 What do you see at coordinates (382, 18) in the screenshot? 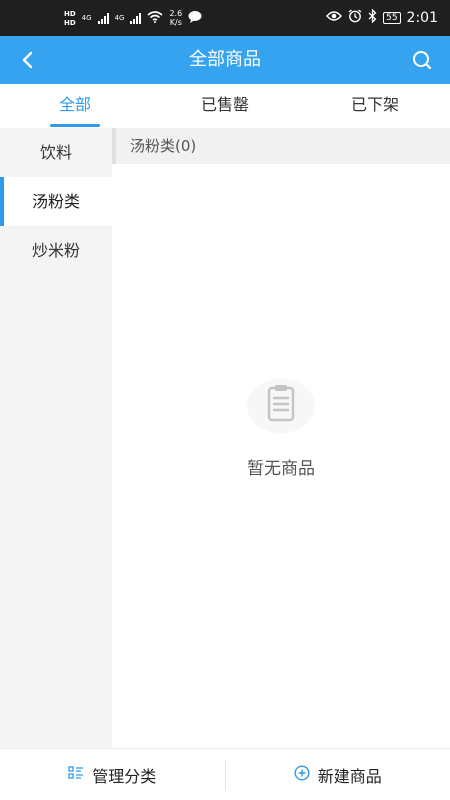
I see `status-right: 55 2:01` at bounding box center [382, 18].